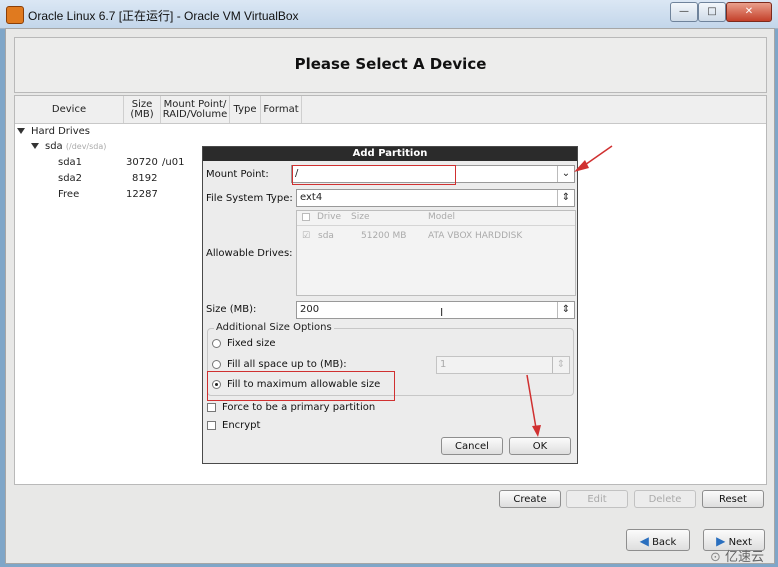 This screenshot has width=778, height=567. I want to click on arrow-to-ok-button, so click(533, 405).